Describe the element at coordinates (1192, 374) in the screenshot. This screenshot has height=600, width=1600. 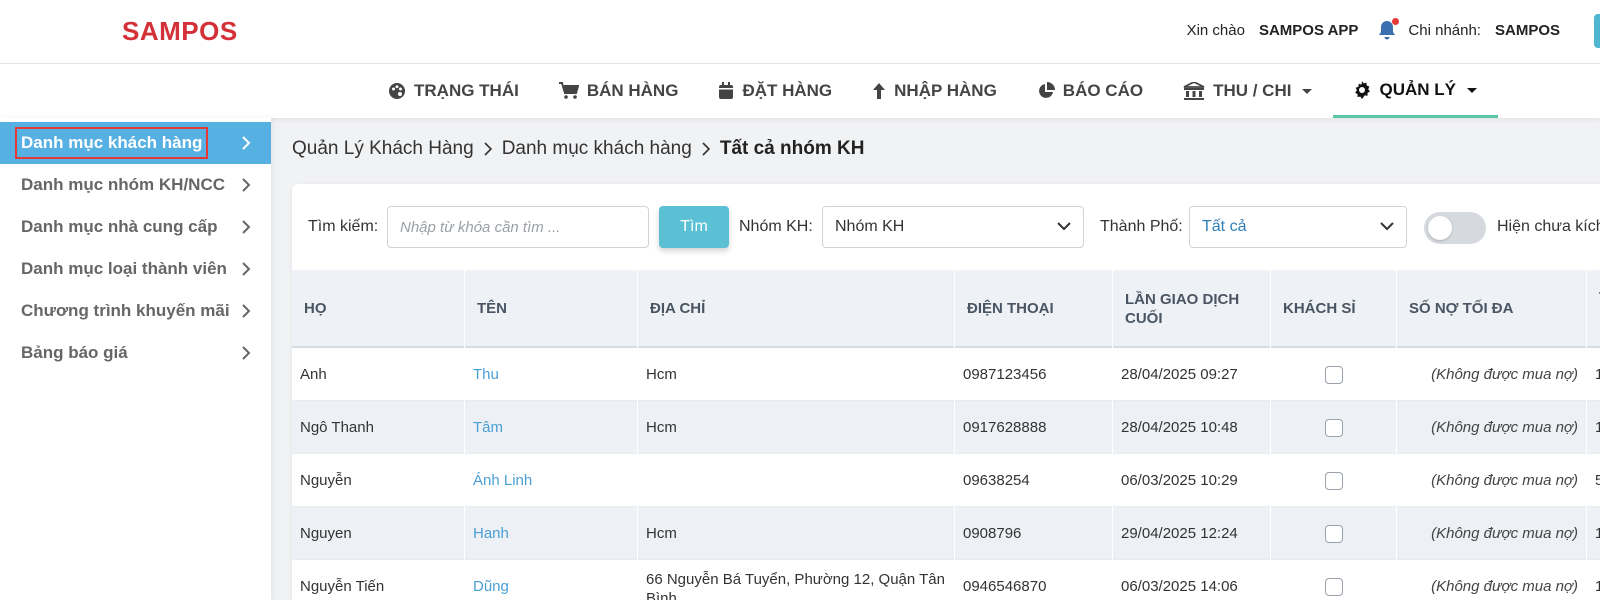
I see `cell-lan-giao-dich: 28/04/2025 09:27` at that location.